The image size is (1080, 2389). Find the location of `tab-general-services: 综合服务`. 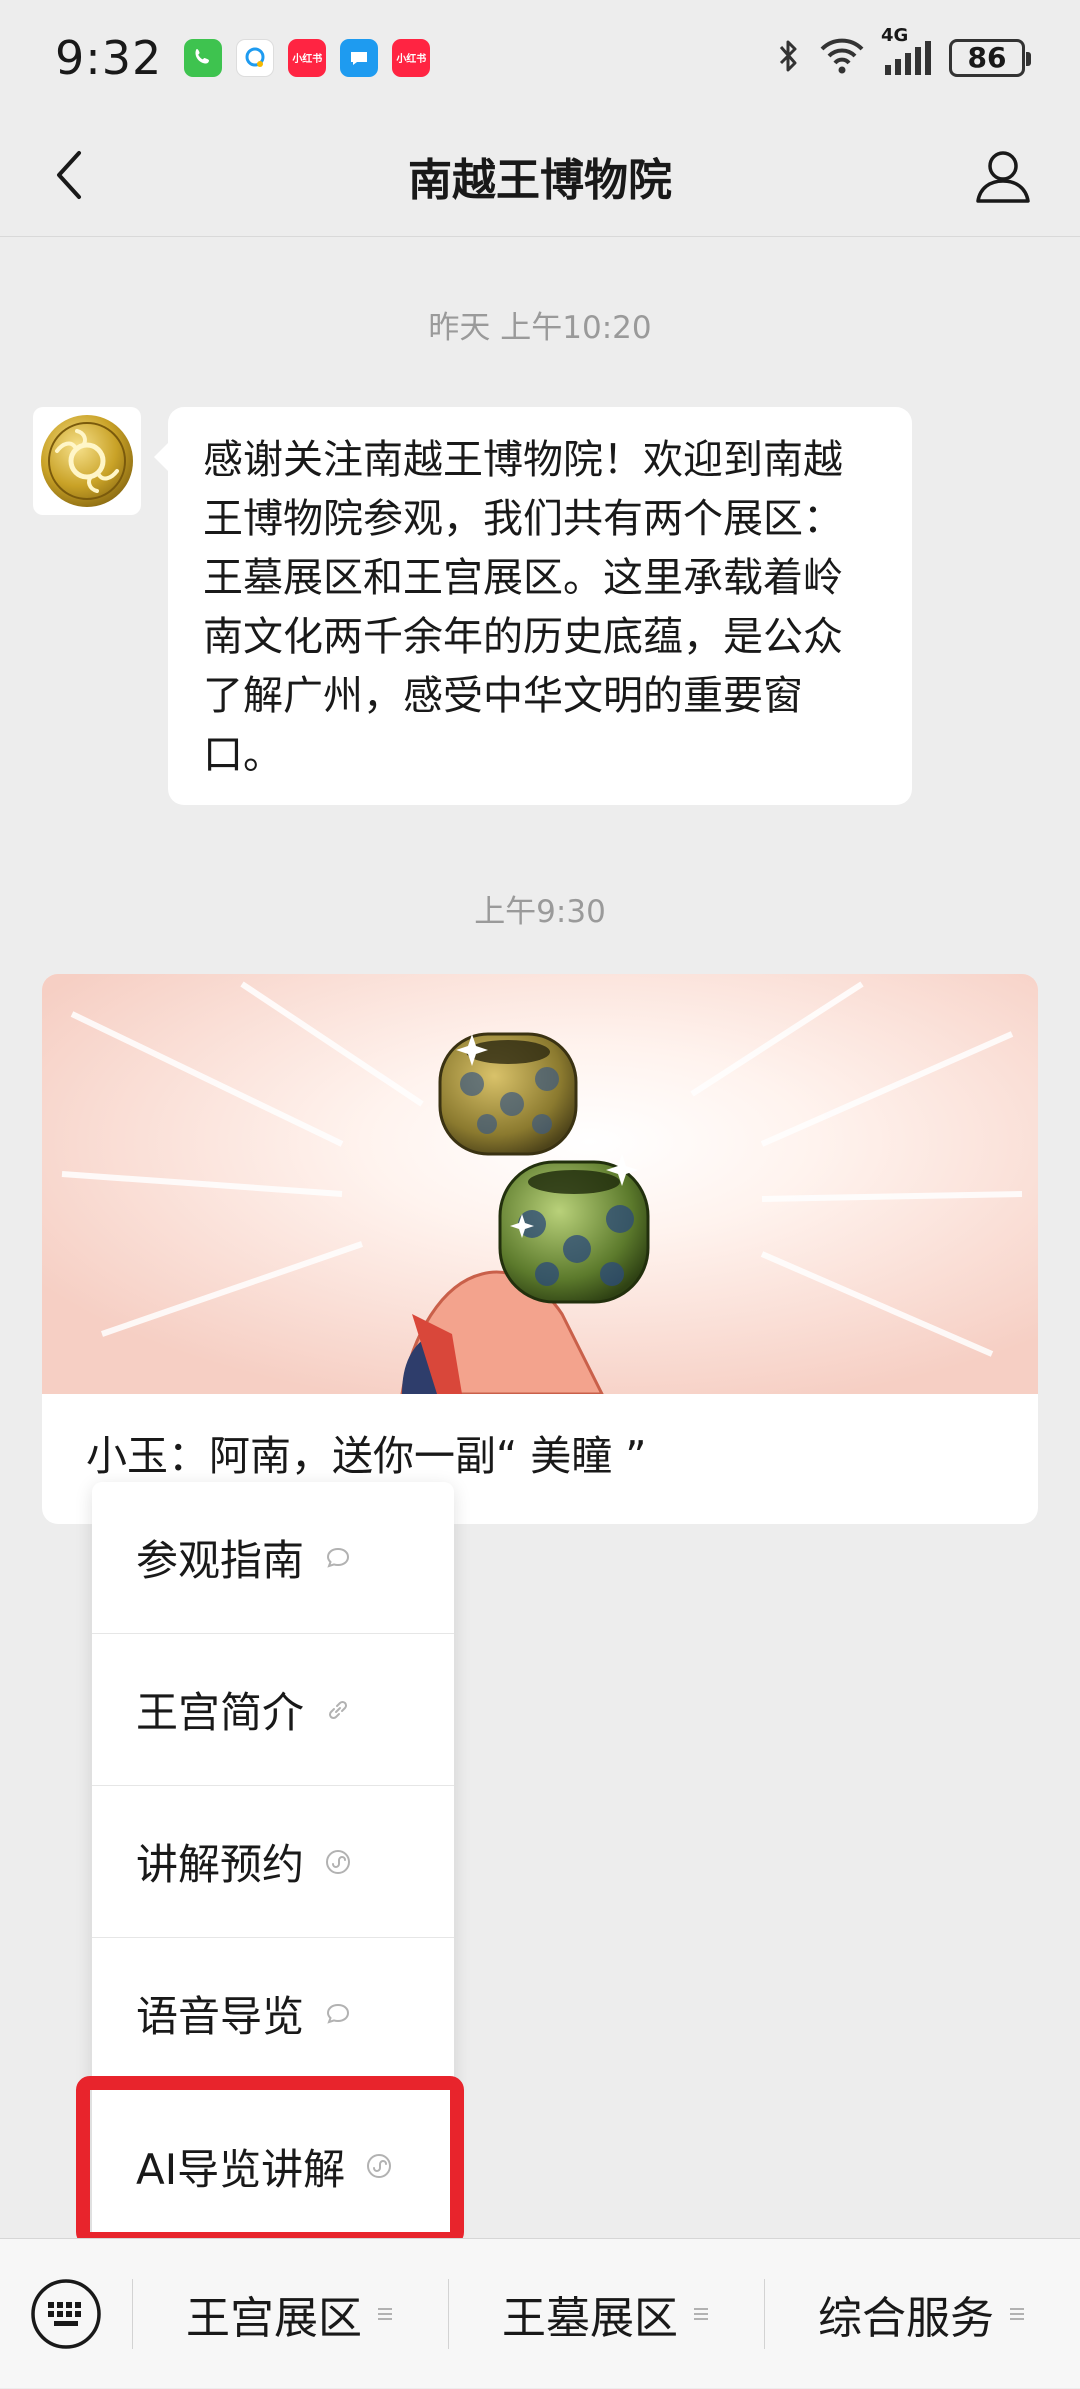

tab-general-services: 综合服务 is located at coordinates (922, 2314).